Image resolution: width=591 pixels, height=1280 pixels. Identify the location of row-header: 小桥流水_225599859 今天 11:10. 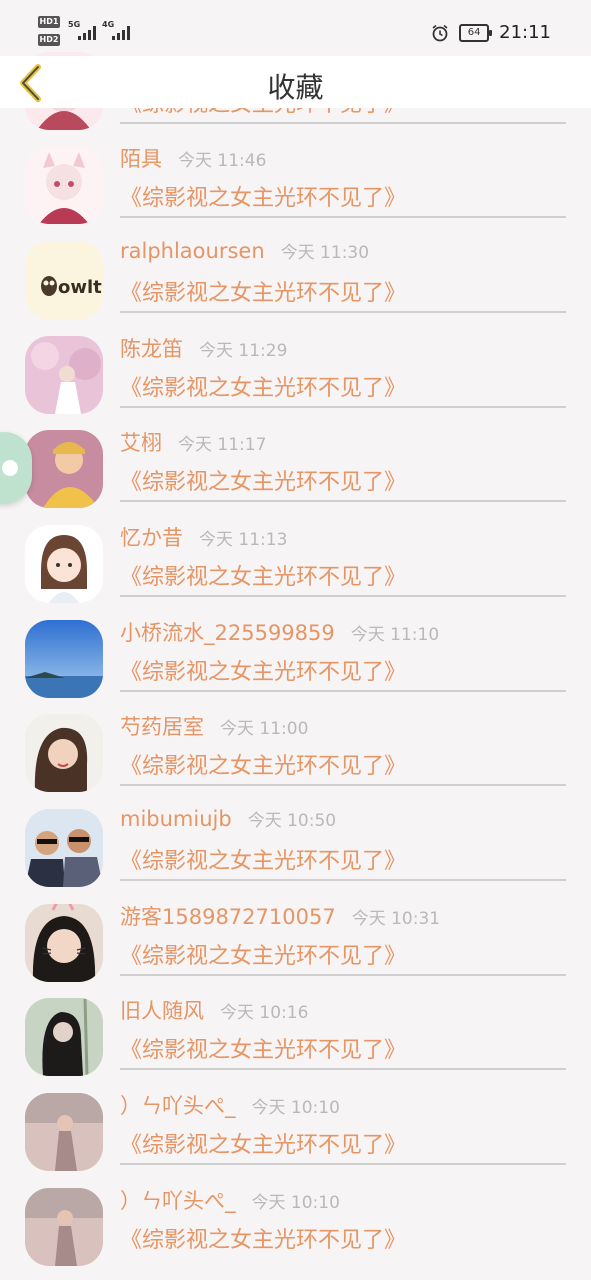
(279, 632).